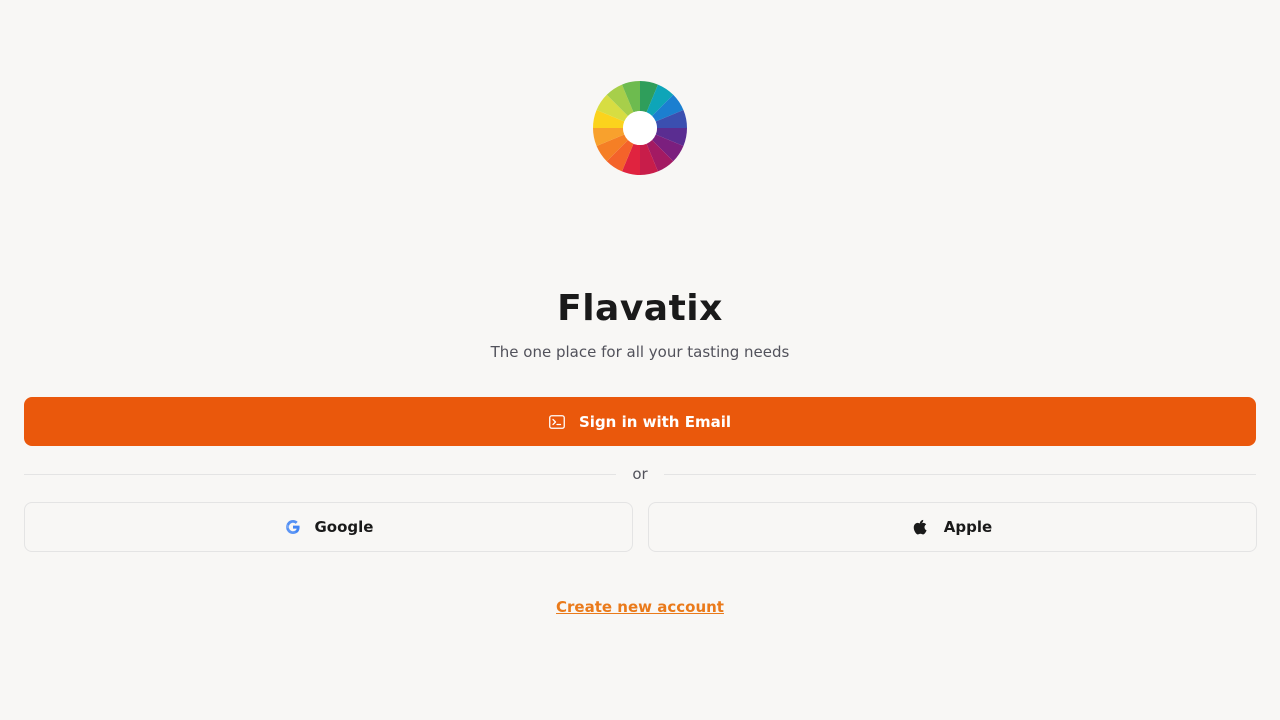 This screenshot has width=1280, height=720. I want to click on divider-line-right, so click(960, 474).